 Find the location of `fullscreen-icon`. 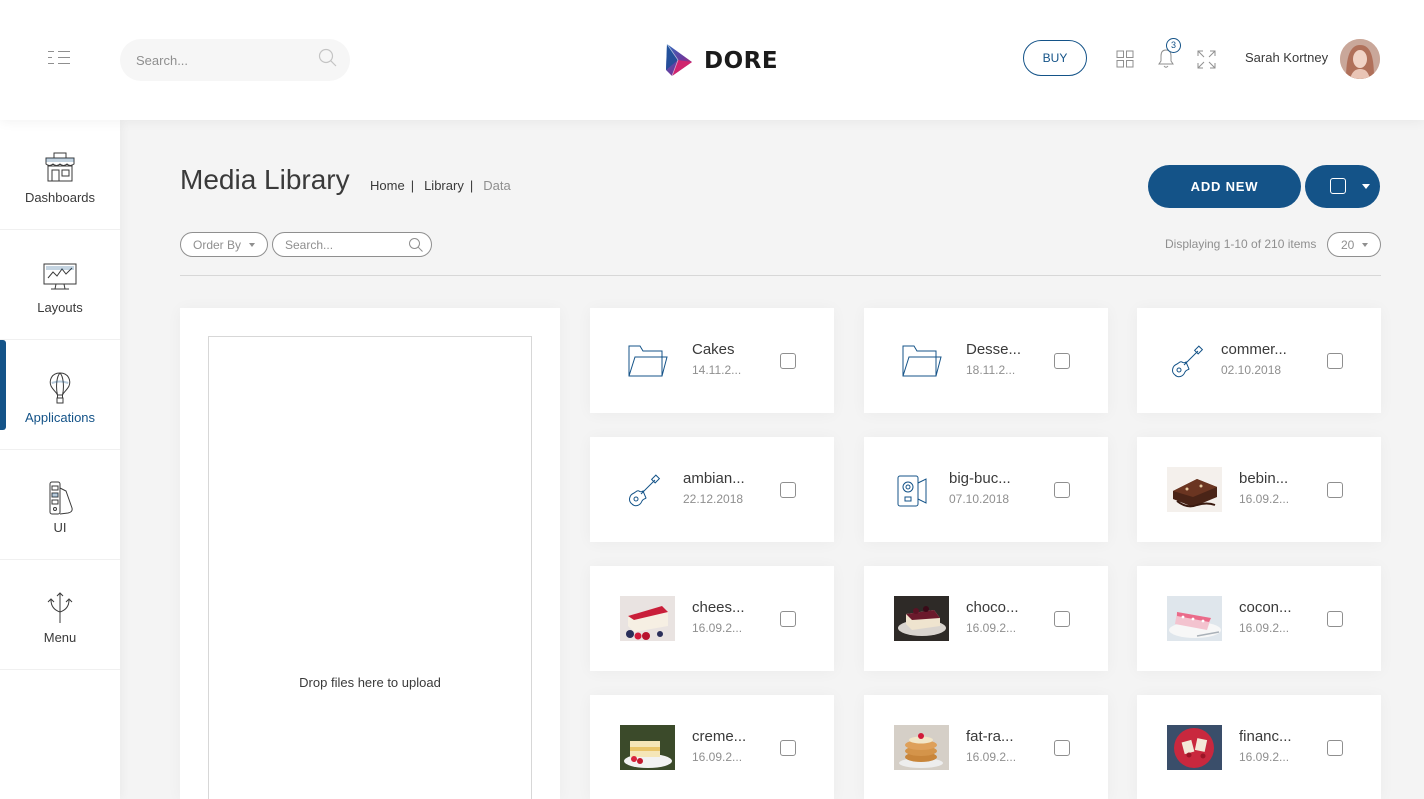

fullscreen-icon is located at coordinates (1206, 59).